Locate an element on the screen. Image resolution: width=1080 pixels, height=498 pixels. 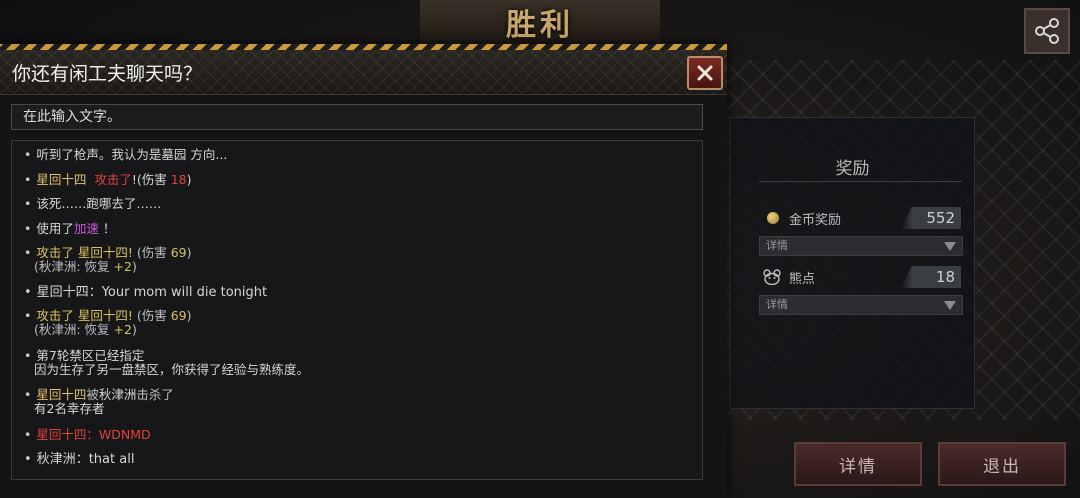
details-button: 详情 is located at coordinates (858, 464).